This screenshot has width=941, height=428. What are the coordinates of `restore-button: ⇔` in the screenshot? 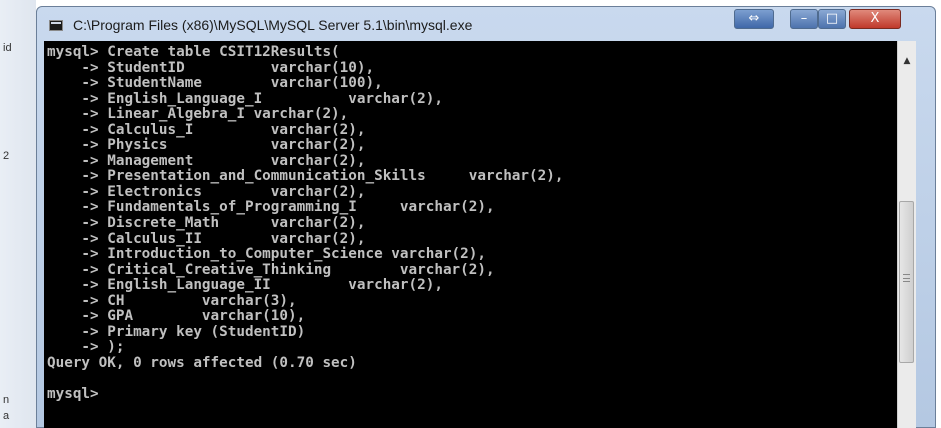 It's located at (754, 19).